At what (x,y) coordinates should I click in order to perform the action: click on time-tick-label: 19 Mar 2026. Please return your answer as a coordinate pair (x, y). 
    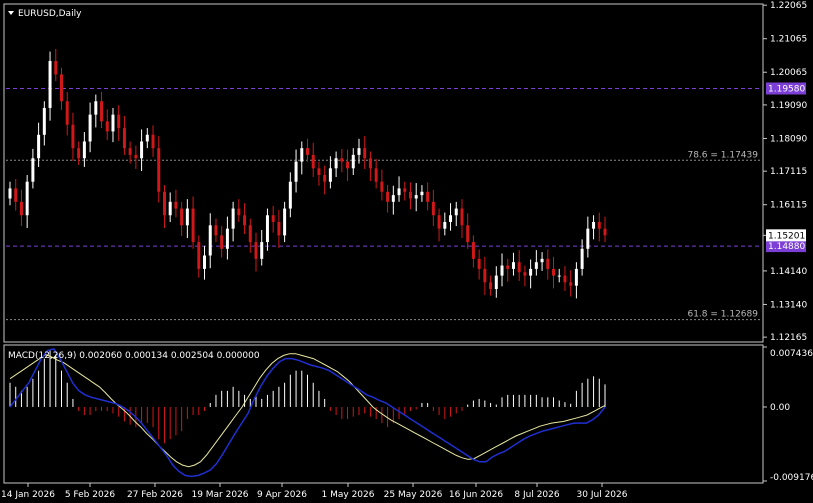
    Looking at the image, I should click on (219, 495).